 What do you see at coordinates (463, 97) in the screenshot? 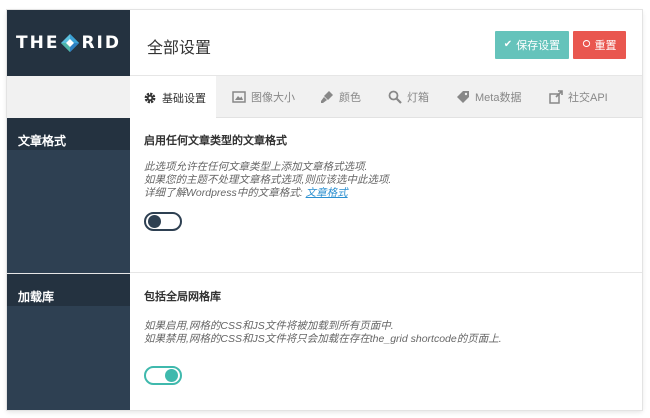
I see `tag-icon` at bounding box center [463, 97].